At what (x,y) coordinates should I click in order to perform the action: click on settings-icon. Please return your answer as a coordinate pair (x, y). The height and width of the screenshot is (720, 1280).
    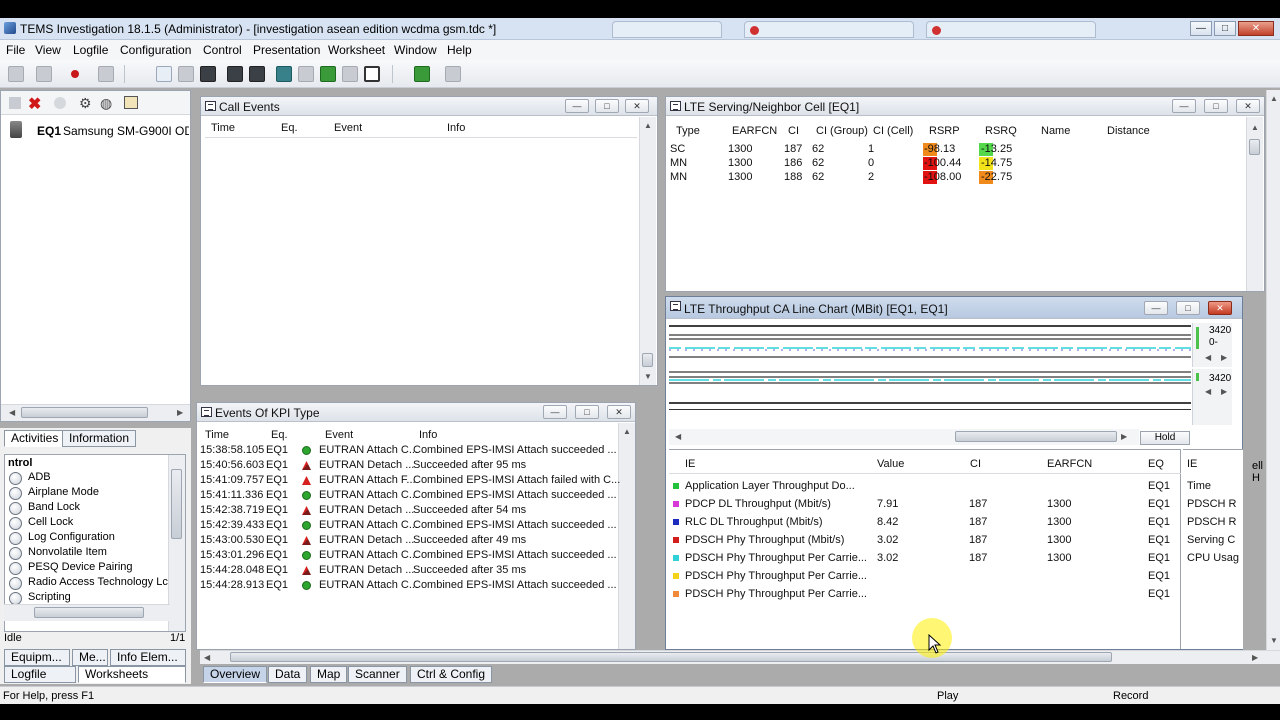
    Looking at the image, I should click on (350, 74).